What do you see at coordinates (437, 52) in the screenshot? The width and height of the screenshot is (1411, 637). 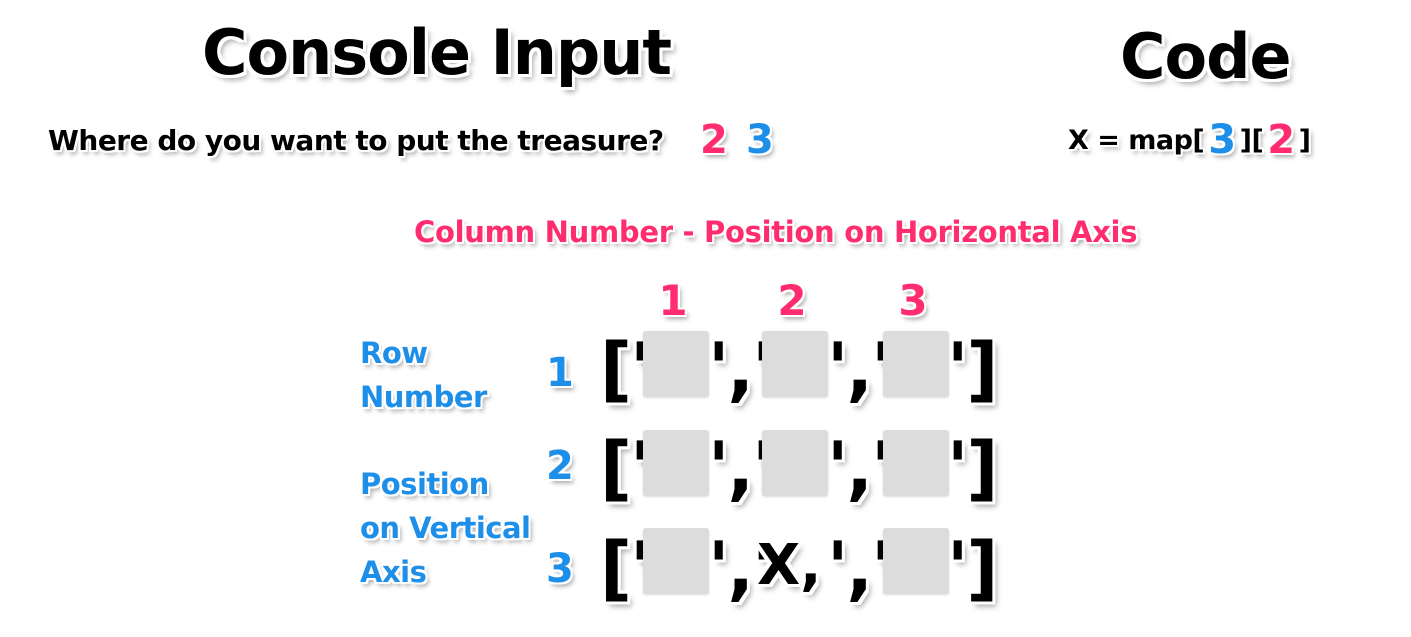 I see `console-input-title: Console Input` at bounding box center [437, 52].